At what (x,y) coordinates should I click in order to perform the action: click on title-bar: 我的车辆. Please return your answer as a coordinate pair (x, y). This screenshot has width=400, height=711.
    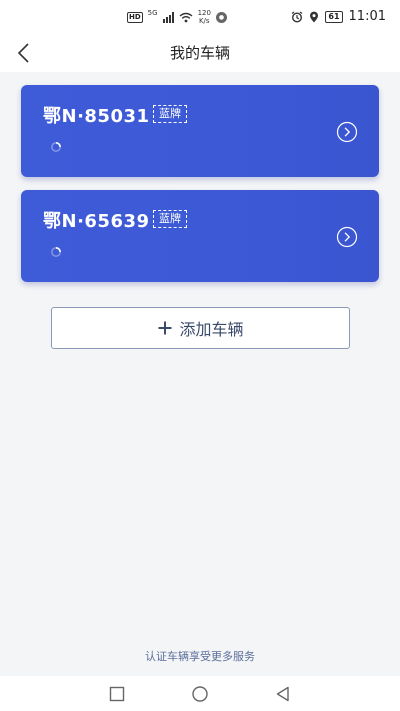
    Looking at the image, I should click on (200, 53).